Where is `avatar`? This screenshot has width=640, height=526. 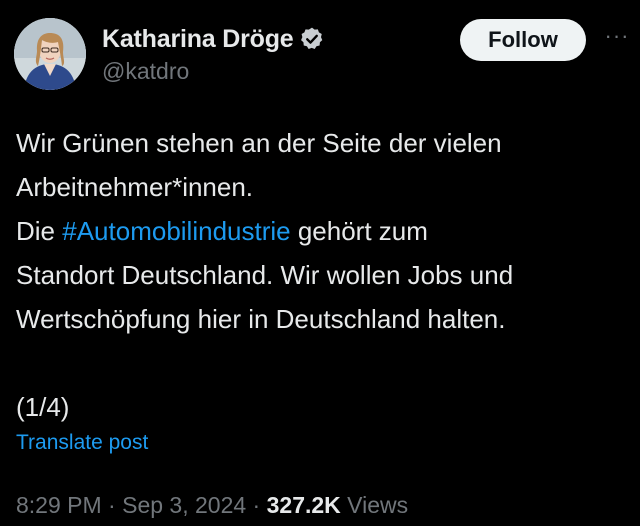
avatar is located at coordinates (50, 54).